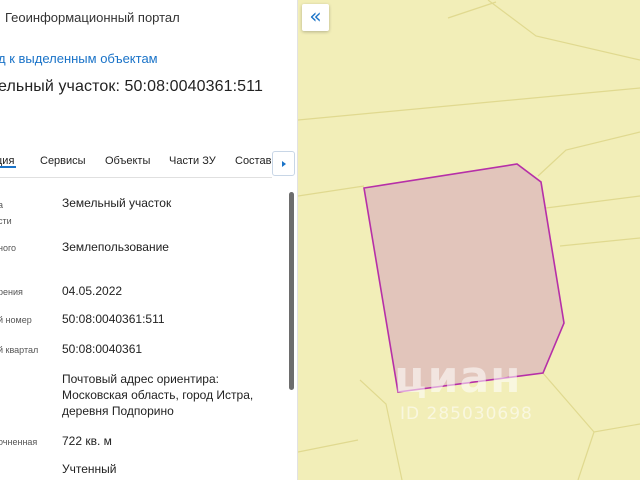  I want to click on attr-value: 04.05.2022, so click(92, 291).